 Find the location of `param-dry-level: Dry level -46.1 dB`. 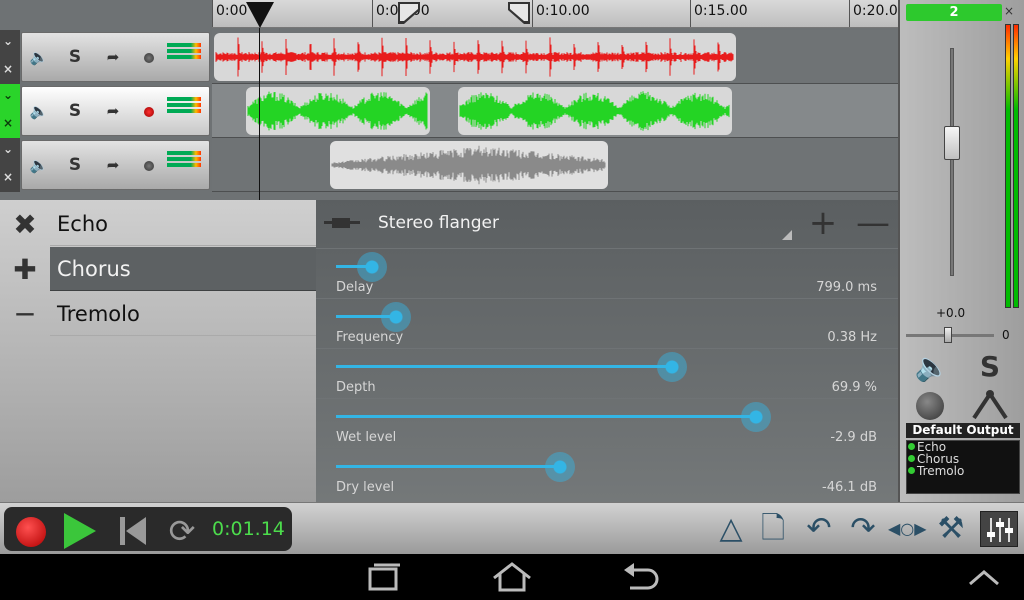

param-dry-level: Dry level -46.1 dB is located at coordinates (607, 473).